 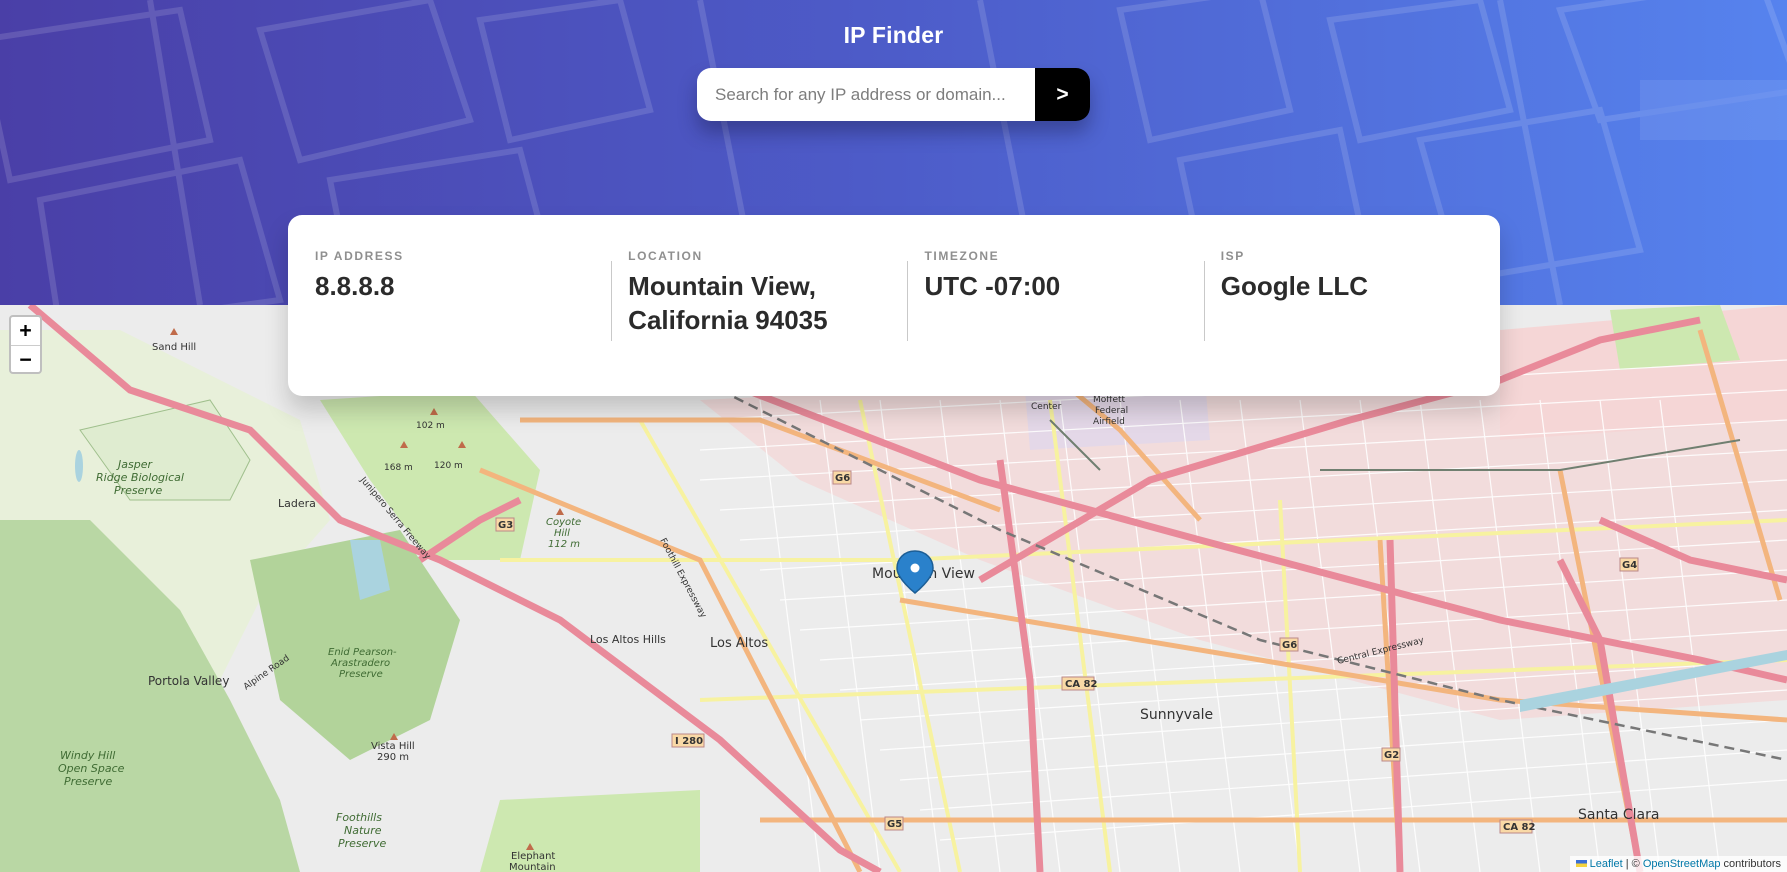 I want to click on map-label-santa-clara: Santa Clara, so click(x=1618, y=815).